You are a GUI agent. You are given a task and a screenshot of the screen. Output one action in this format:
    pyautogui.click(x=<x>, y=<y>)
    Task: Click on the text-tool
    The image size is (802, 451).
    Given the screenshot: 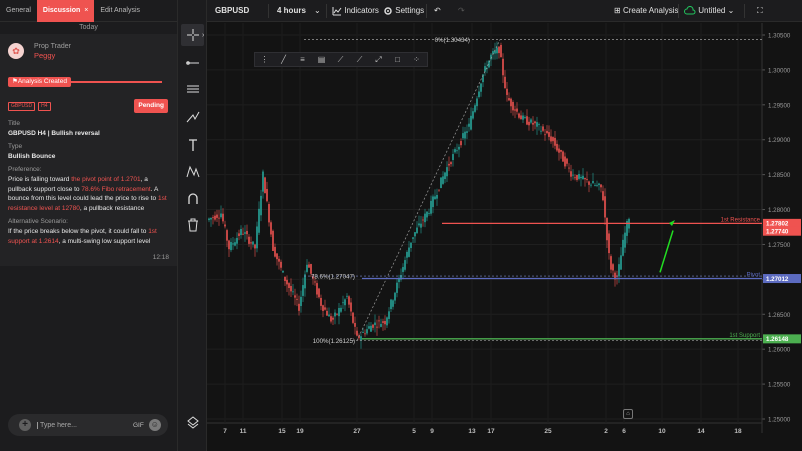 What is the action you would take?
    pyautogui.click(x=192, y=145)
    